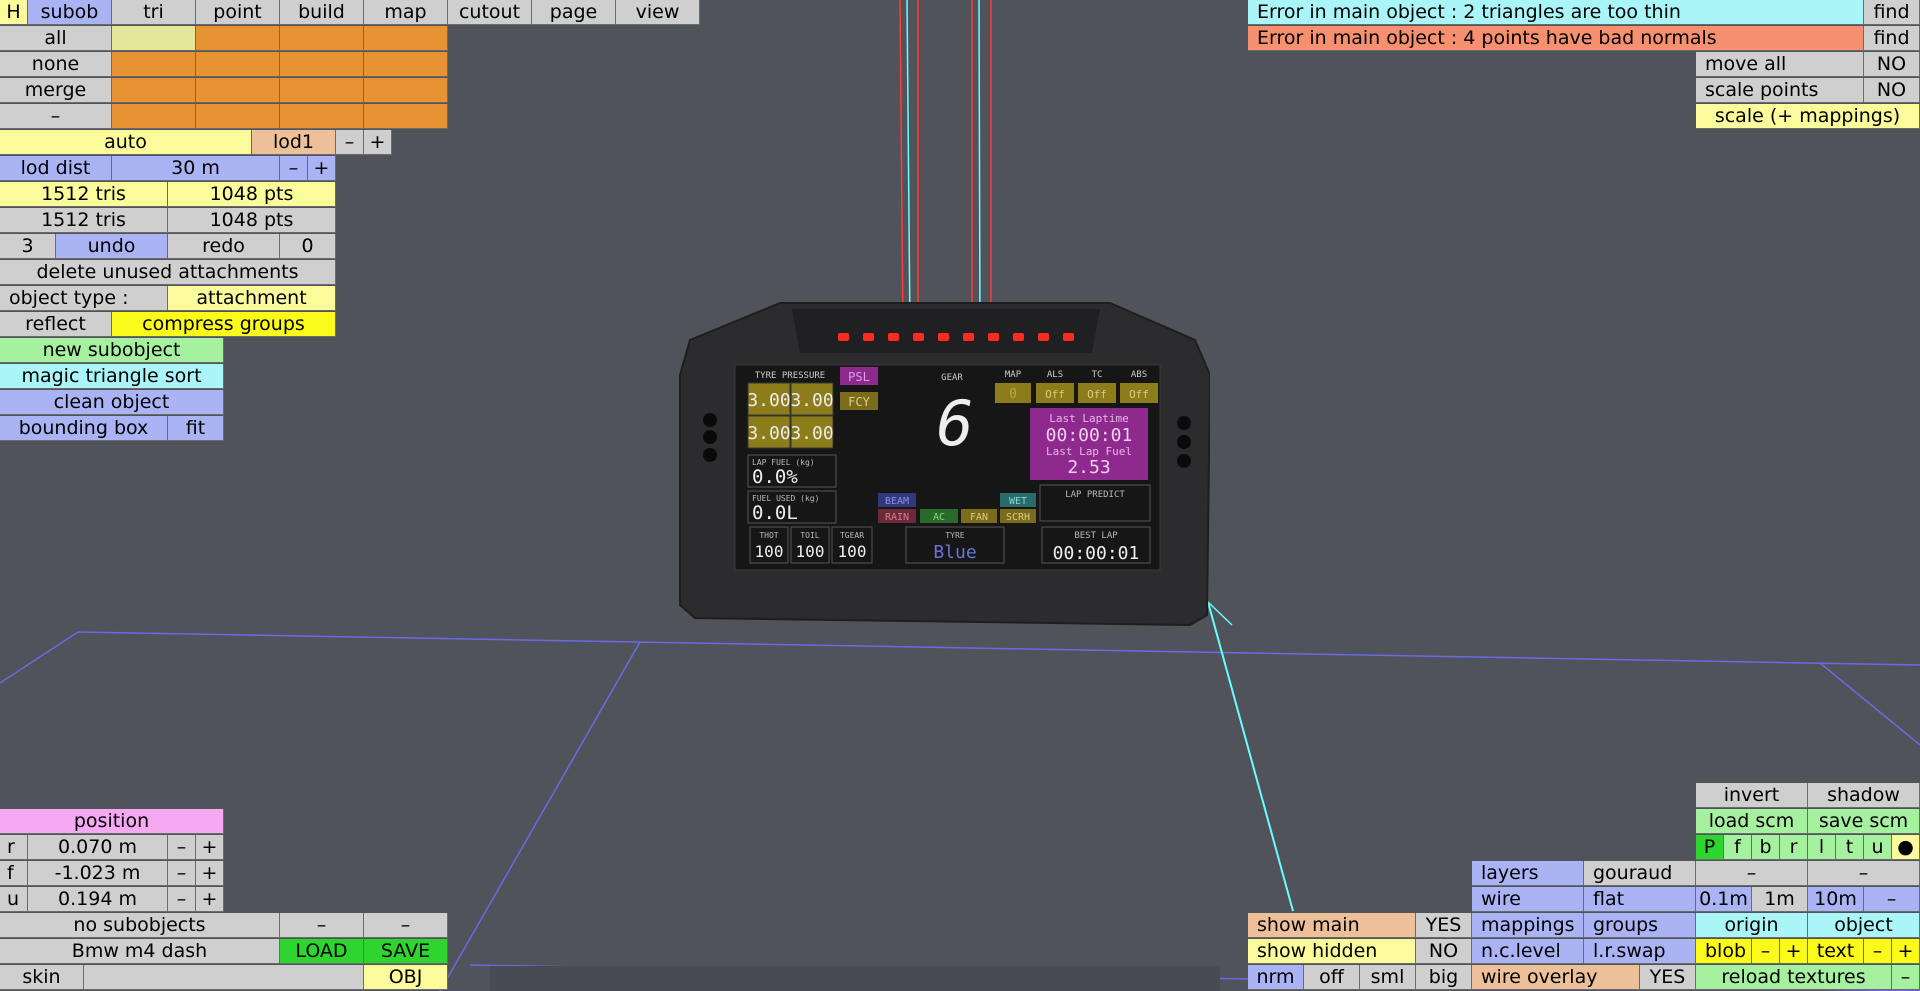 This screenshot has height=991, width=1920. I want to click on view-front-button: f, so click(1738, 847).